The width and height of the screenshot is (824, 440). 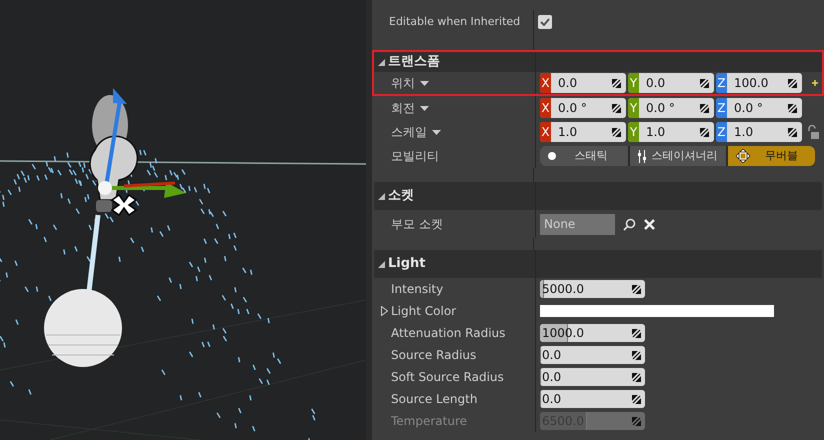 I want to click on property-label: Source Length, so click(x=434, y=399).